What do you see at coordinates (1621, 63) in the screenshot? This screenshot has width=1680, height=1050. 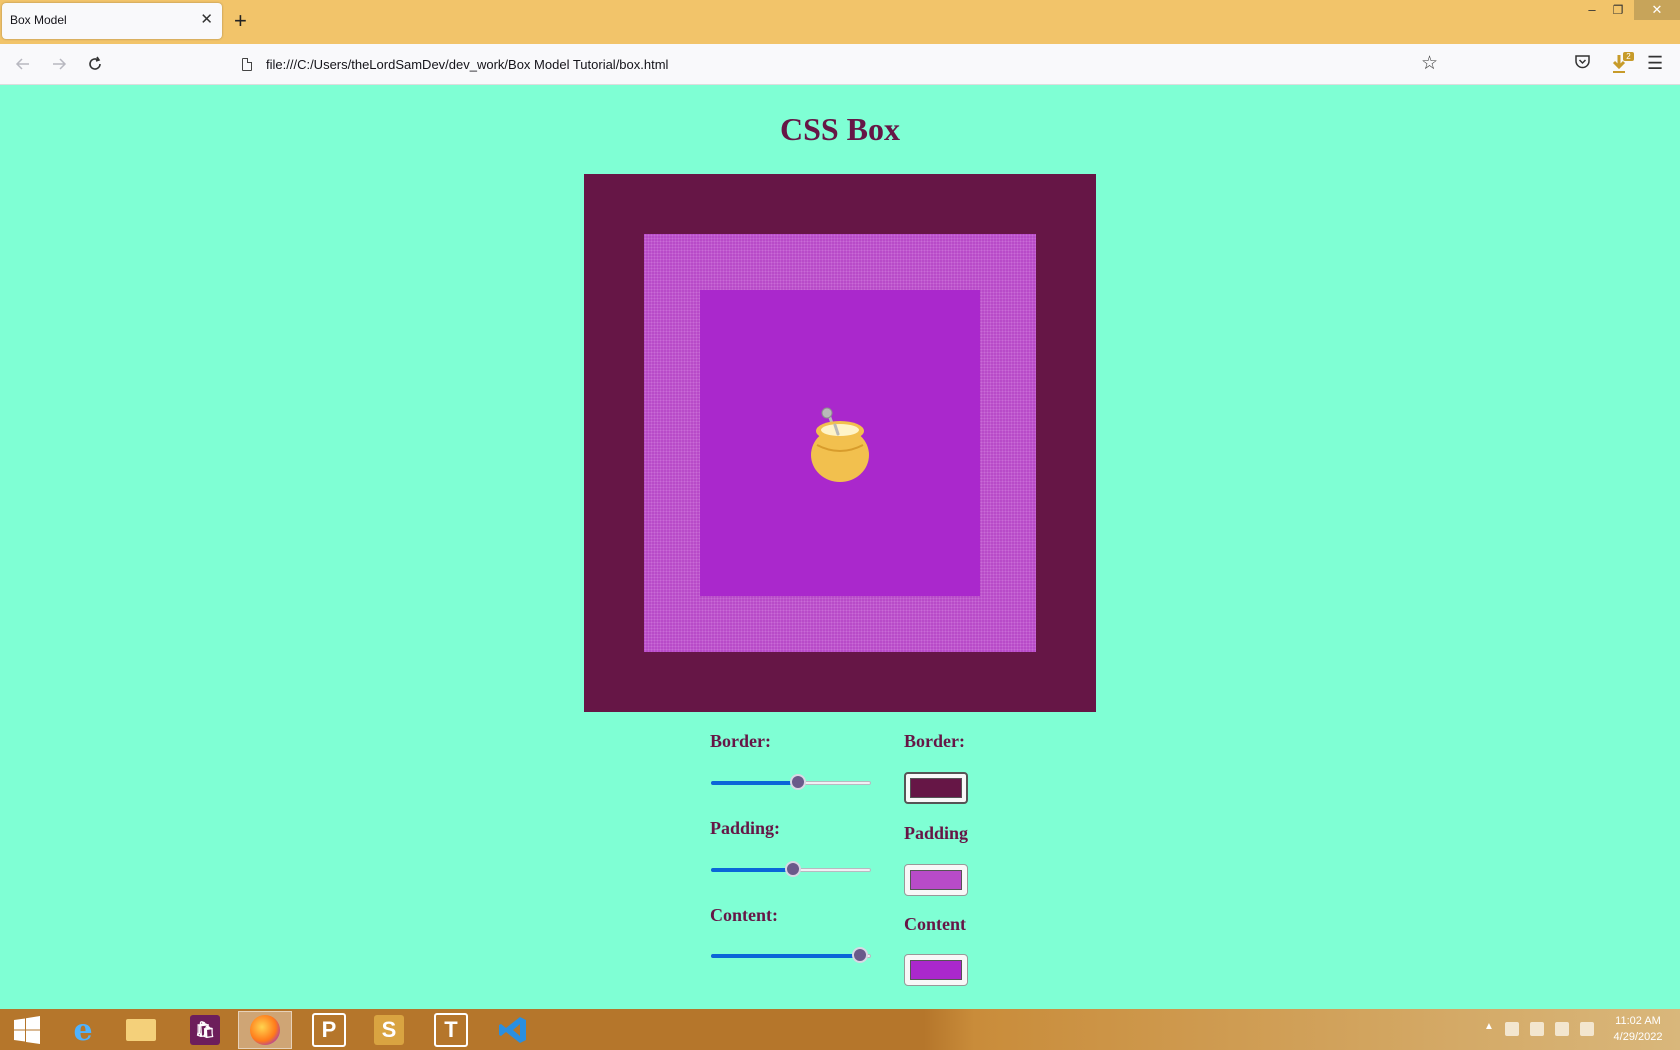 I see `downloads-button: 2` at bounding box center [1621, 63].